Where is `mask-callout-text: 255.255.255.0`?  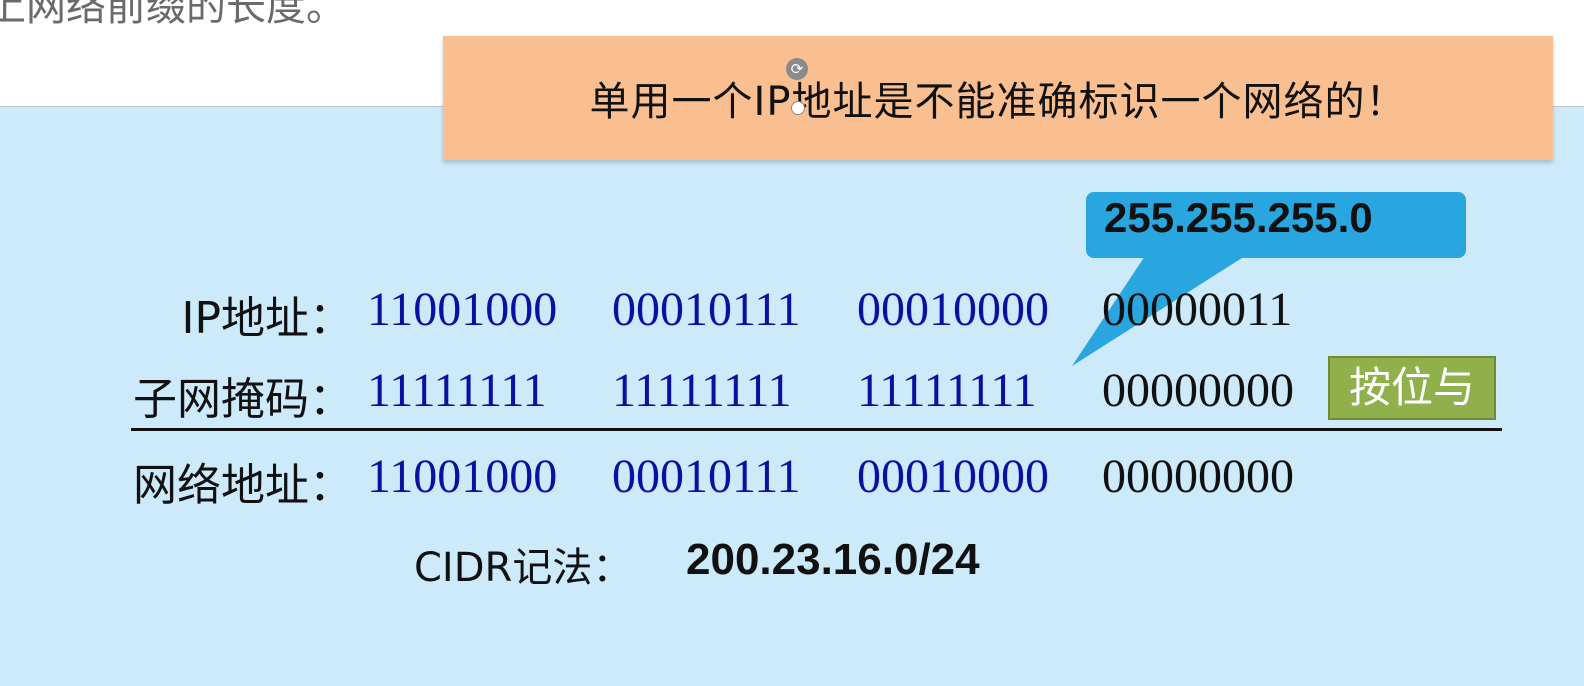 mask-callout-text: 255.255.255.0 is located at coordinates (1238, 217).